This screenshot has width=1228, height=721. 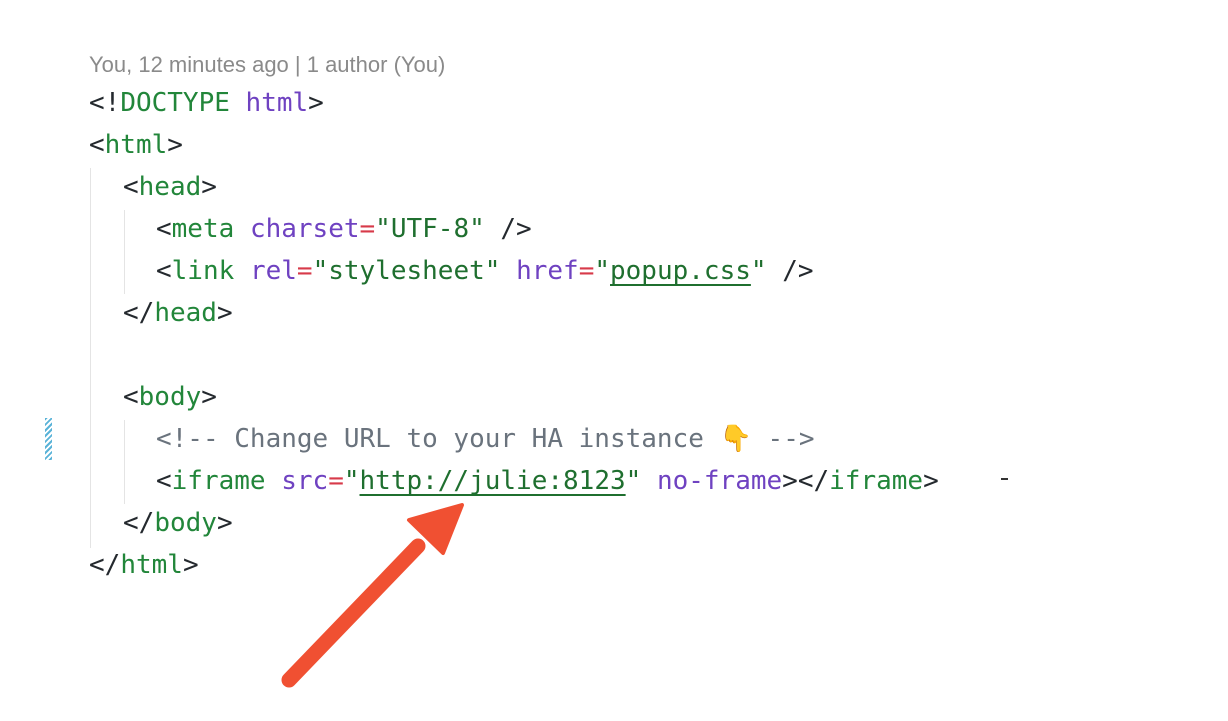 I want to click on arrow-icon, so click(x=372, y=595).